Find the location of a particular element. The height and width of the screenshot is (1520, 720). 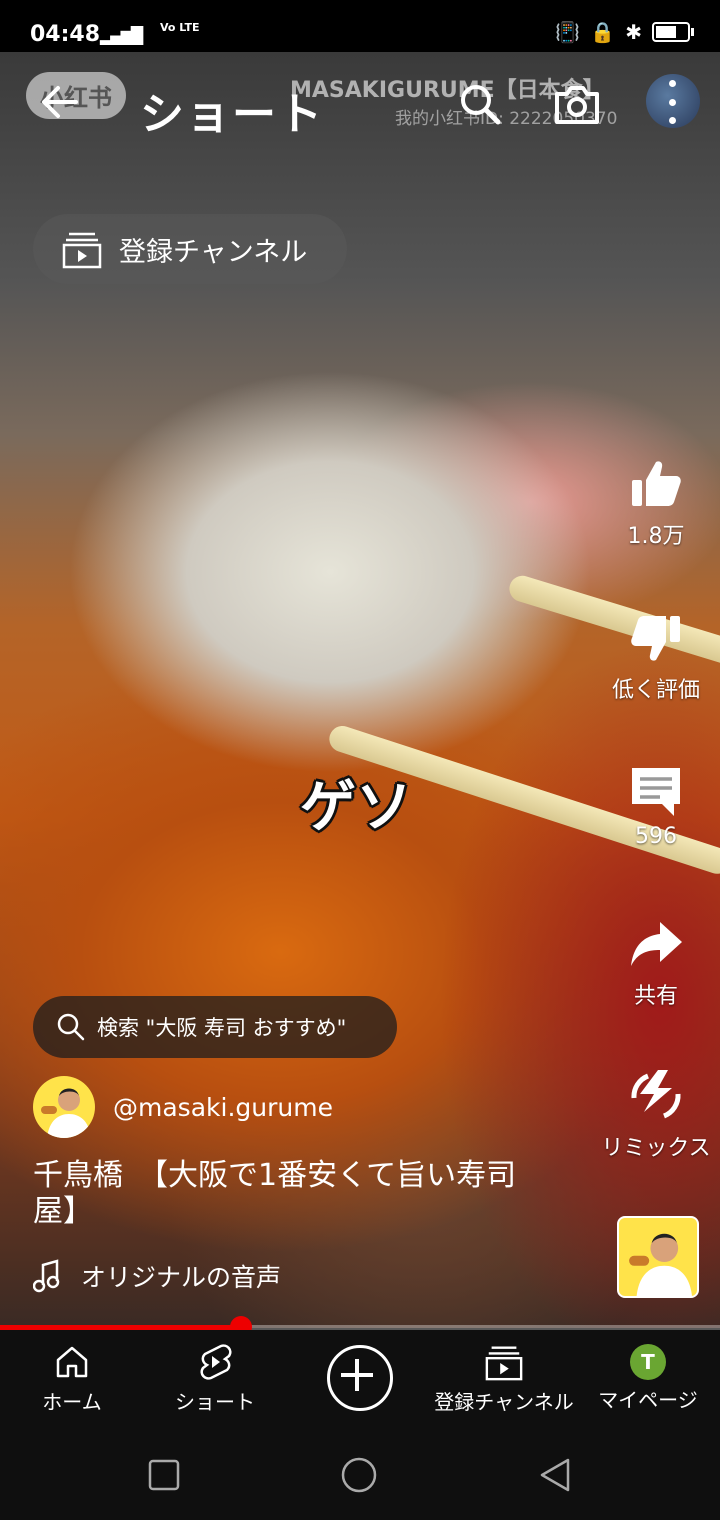

status-time: 04:48 is located at coordinates (65, 34).